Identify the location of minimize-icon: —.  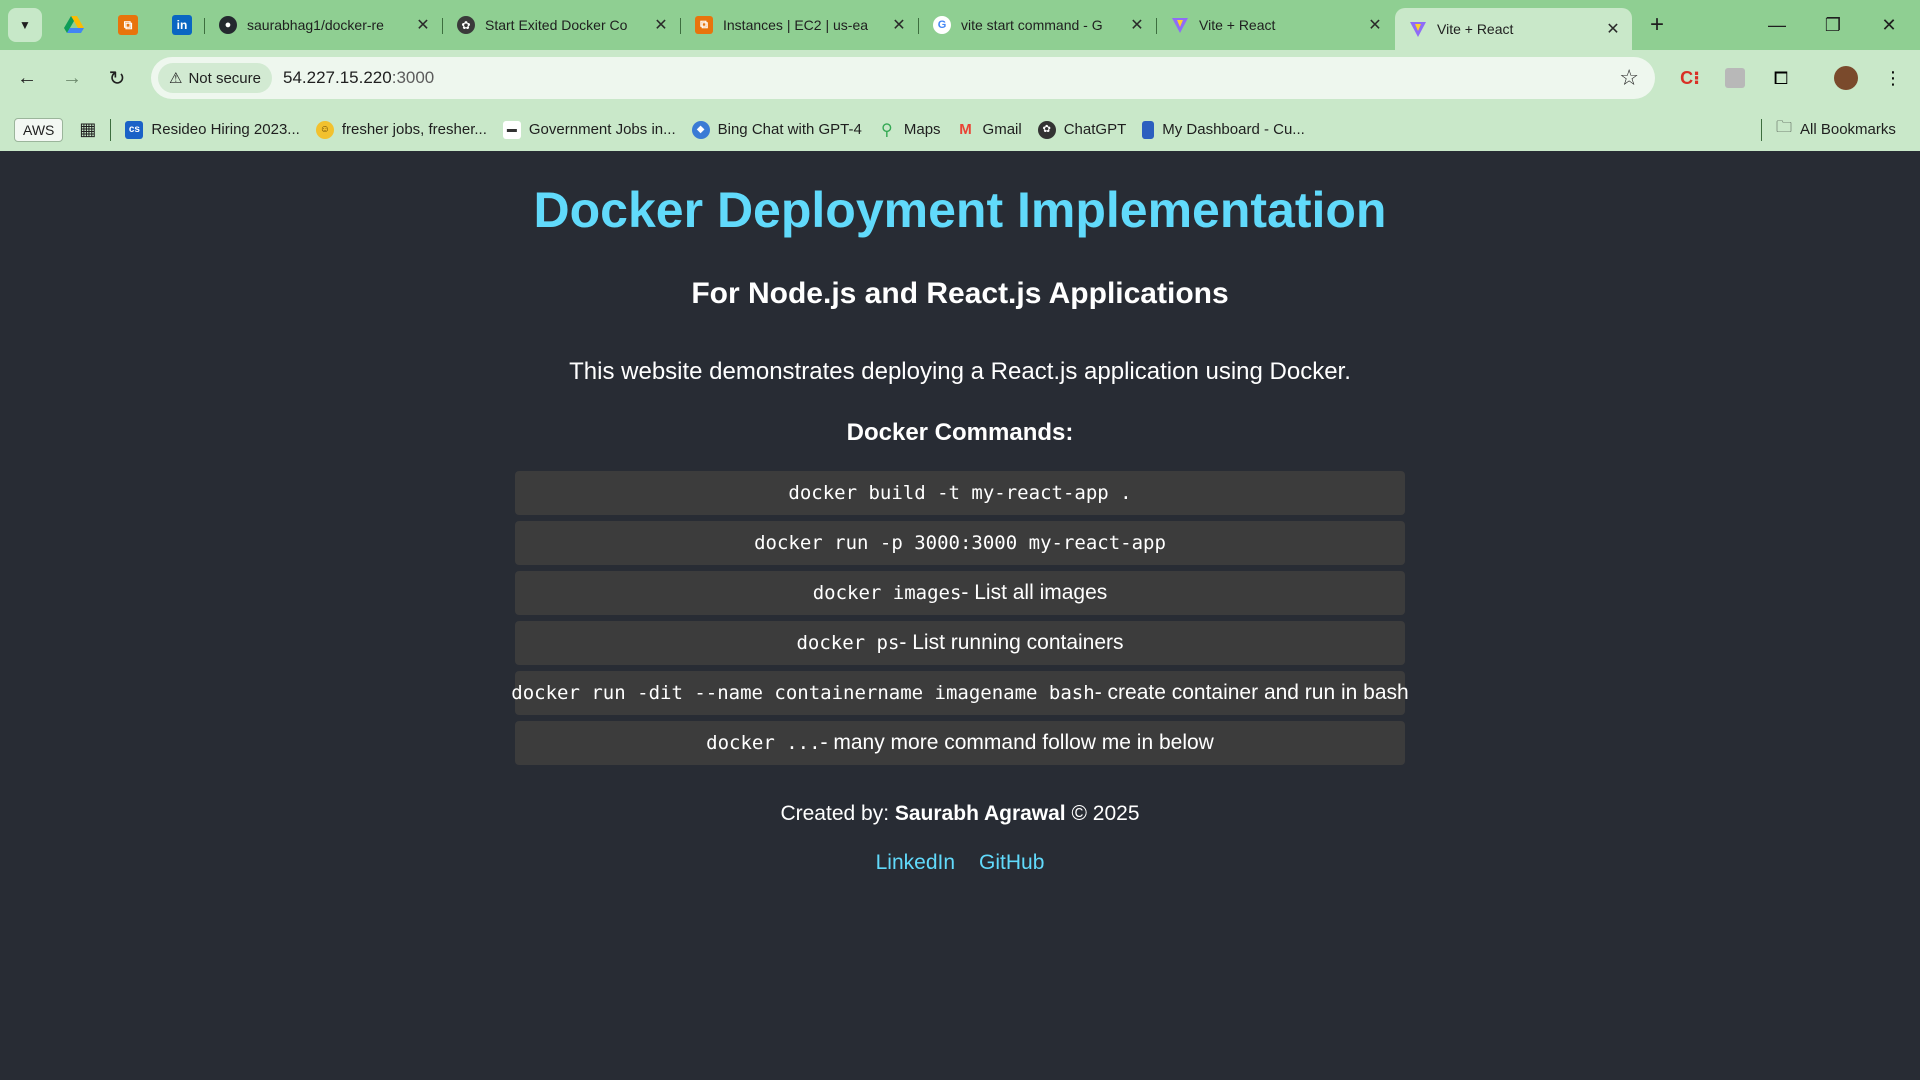
(1777, 24).